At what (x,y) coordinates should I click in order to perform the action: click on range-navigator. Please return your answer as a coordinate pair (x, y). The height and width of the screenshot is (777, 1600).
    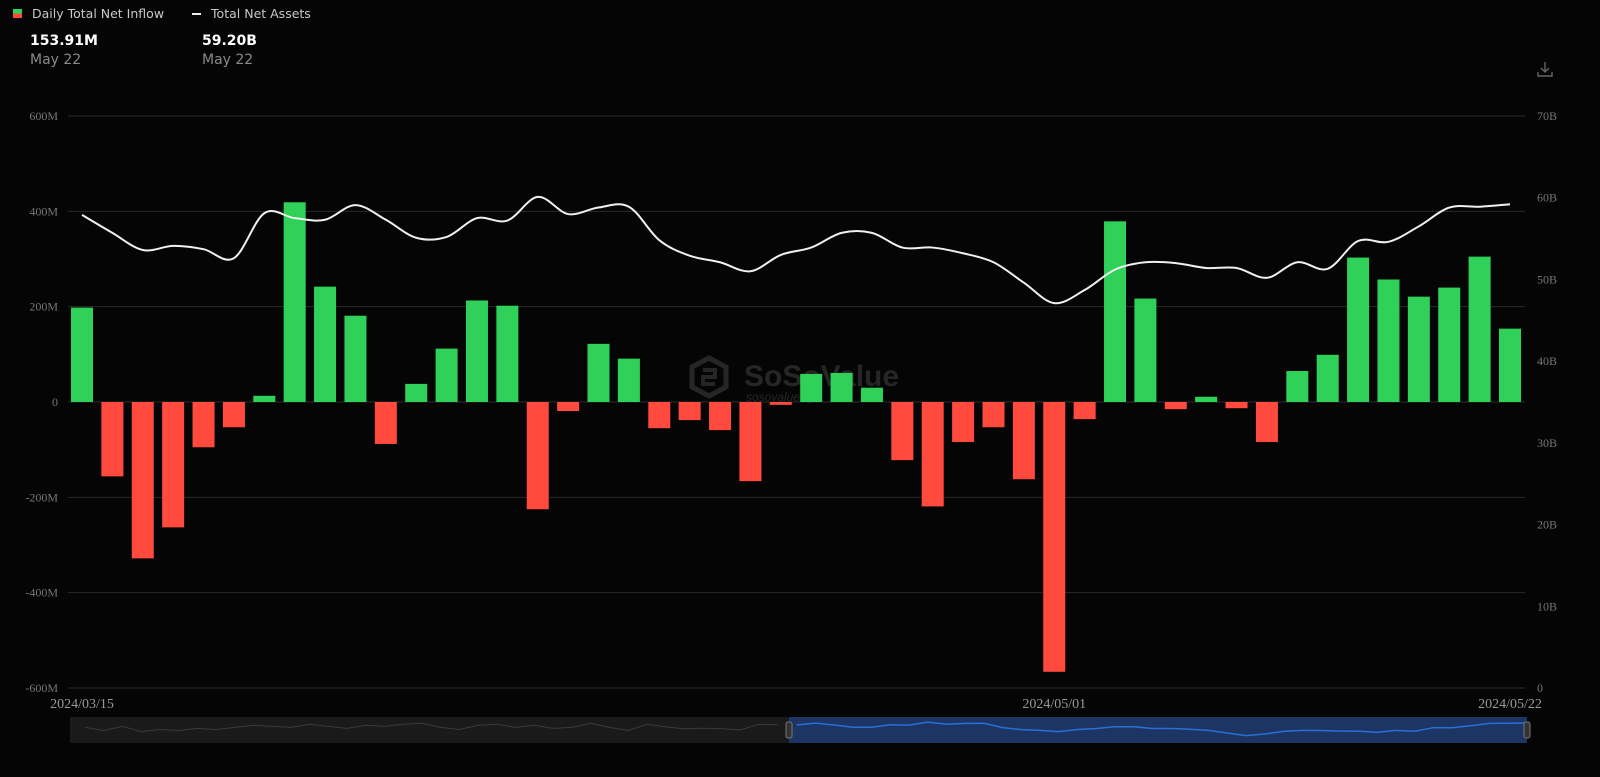
    Looking at the image, I should click on (800, 730).